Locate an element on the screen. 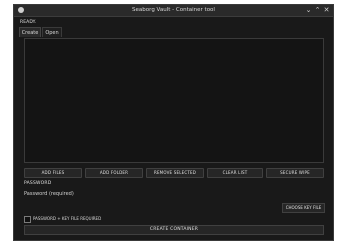  add-folder-button: ADD FOLDER is located at coordinates (114, 173).